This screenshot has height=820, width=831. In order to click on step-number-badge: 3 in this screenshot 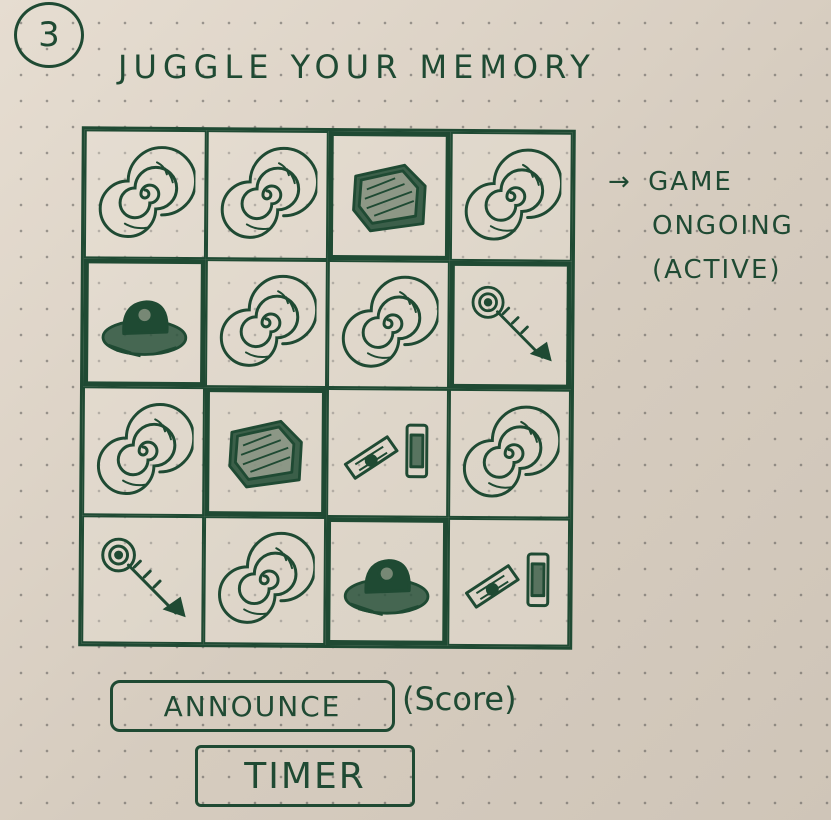, I will do `click(49, 35)`.